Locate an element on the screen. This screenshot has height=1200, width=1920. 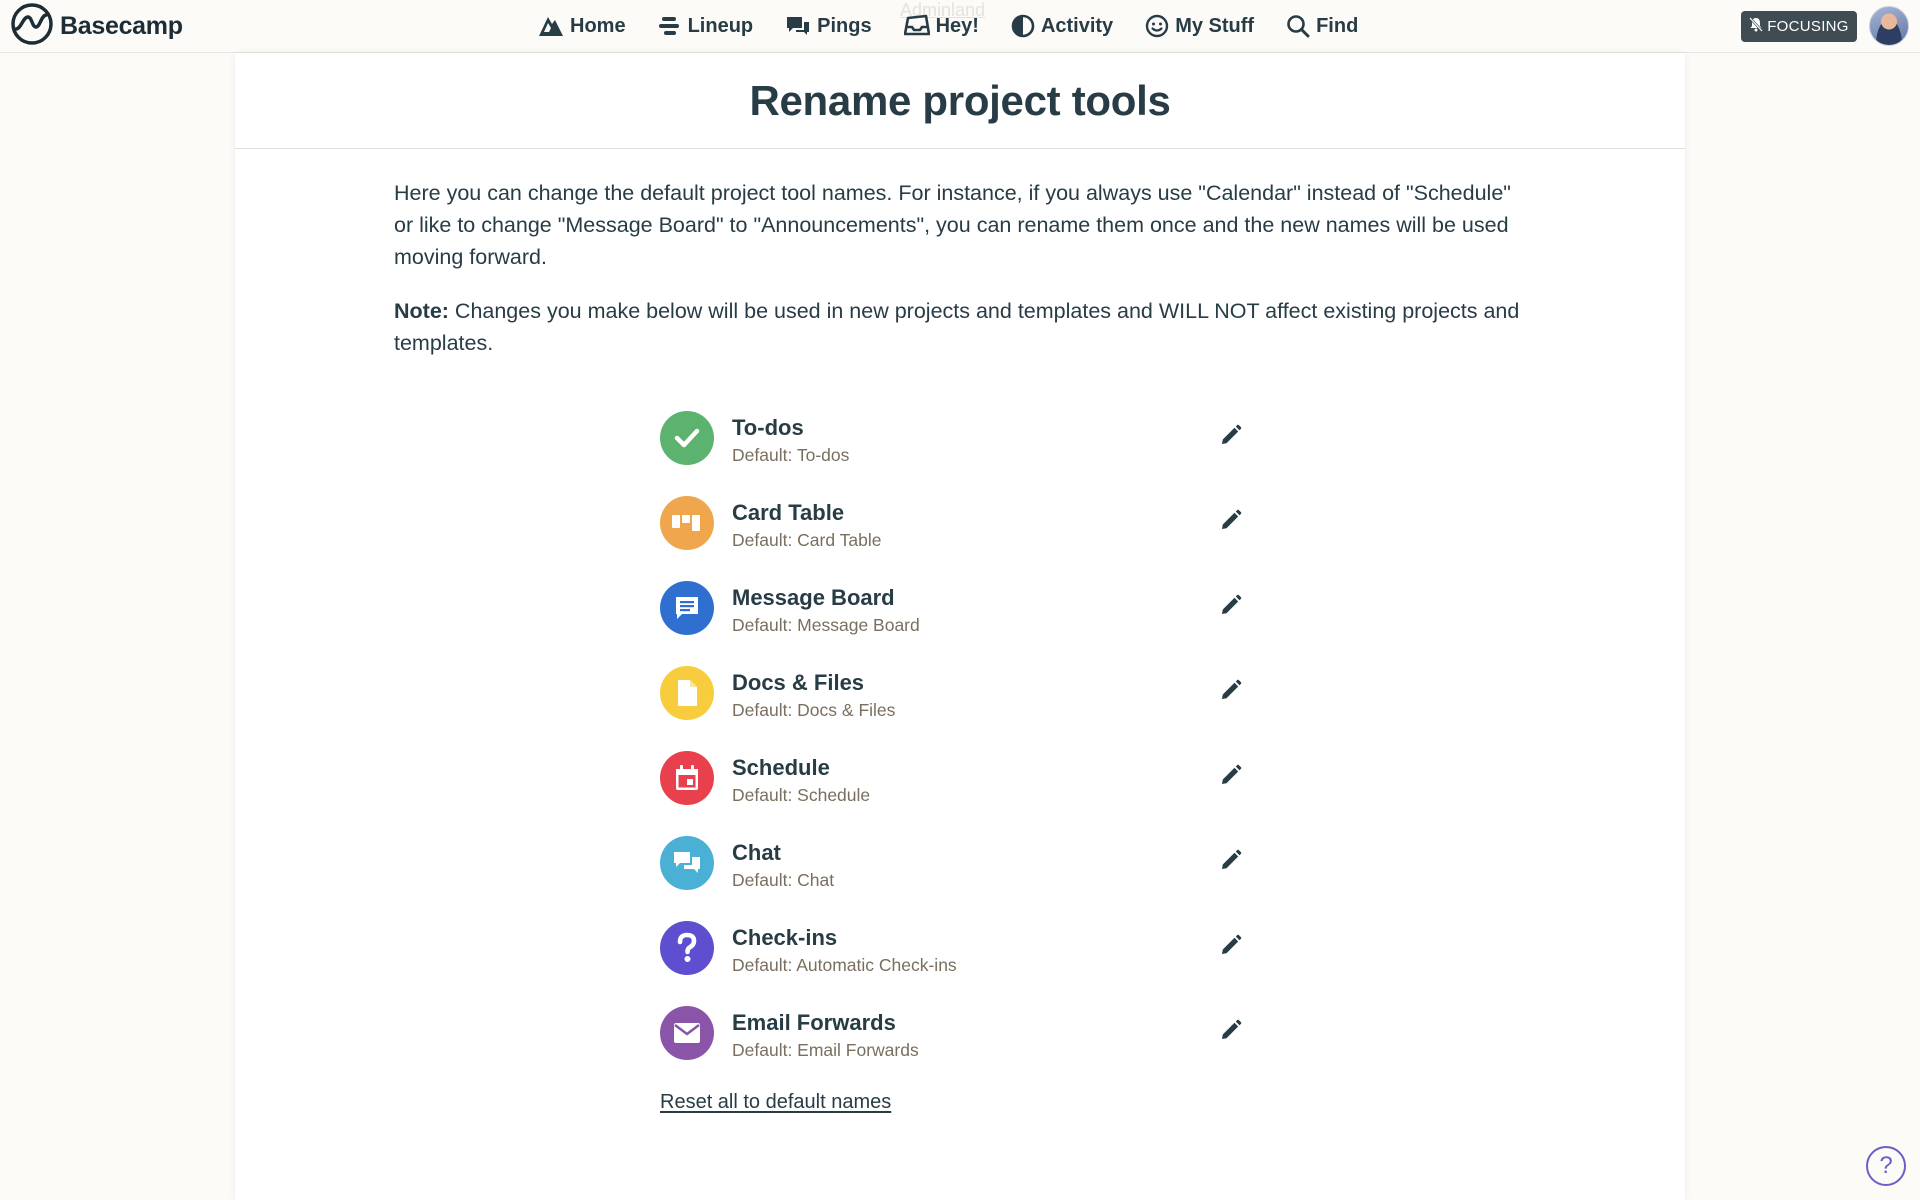
page-header: Rename project tools is located at coordinates (960, 101).